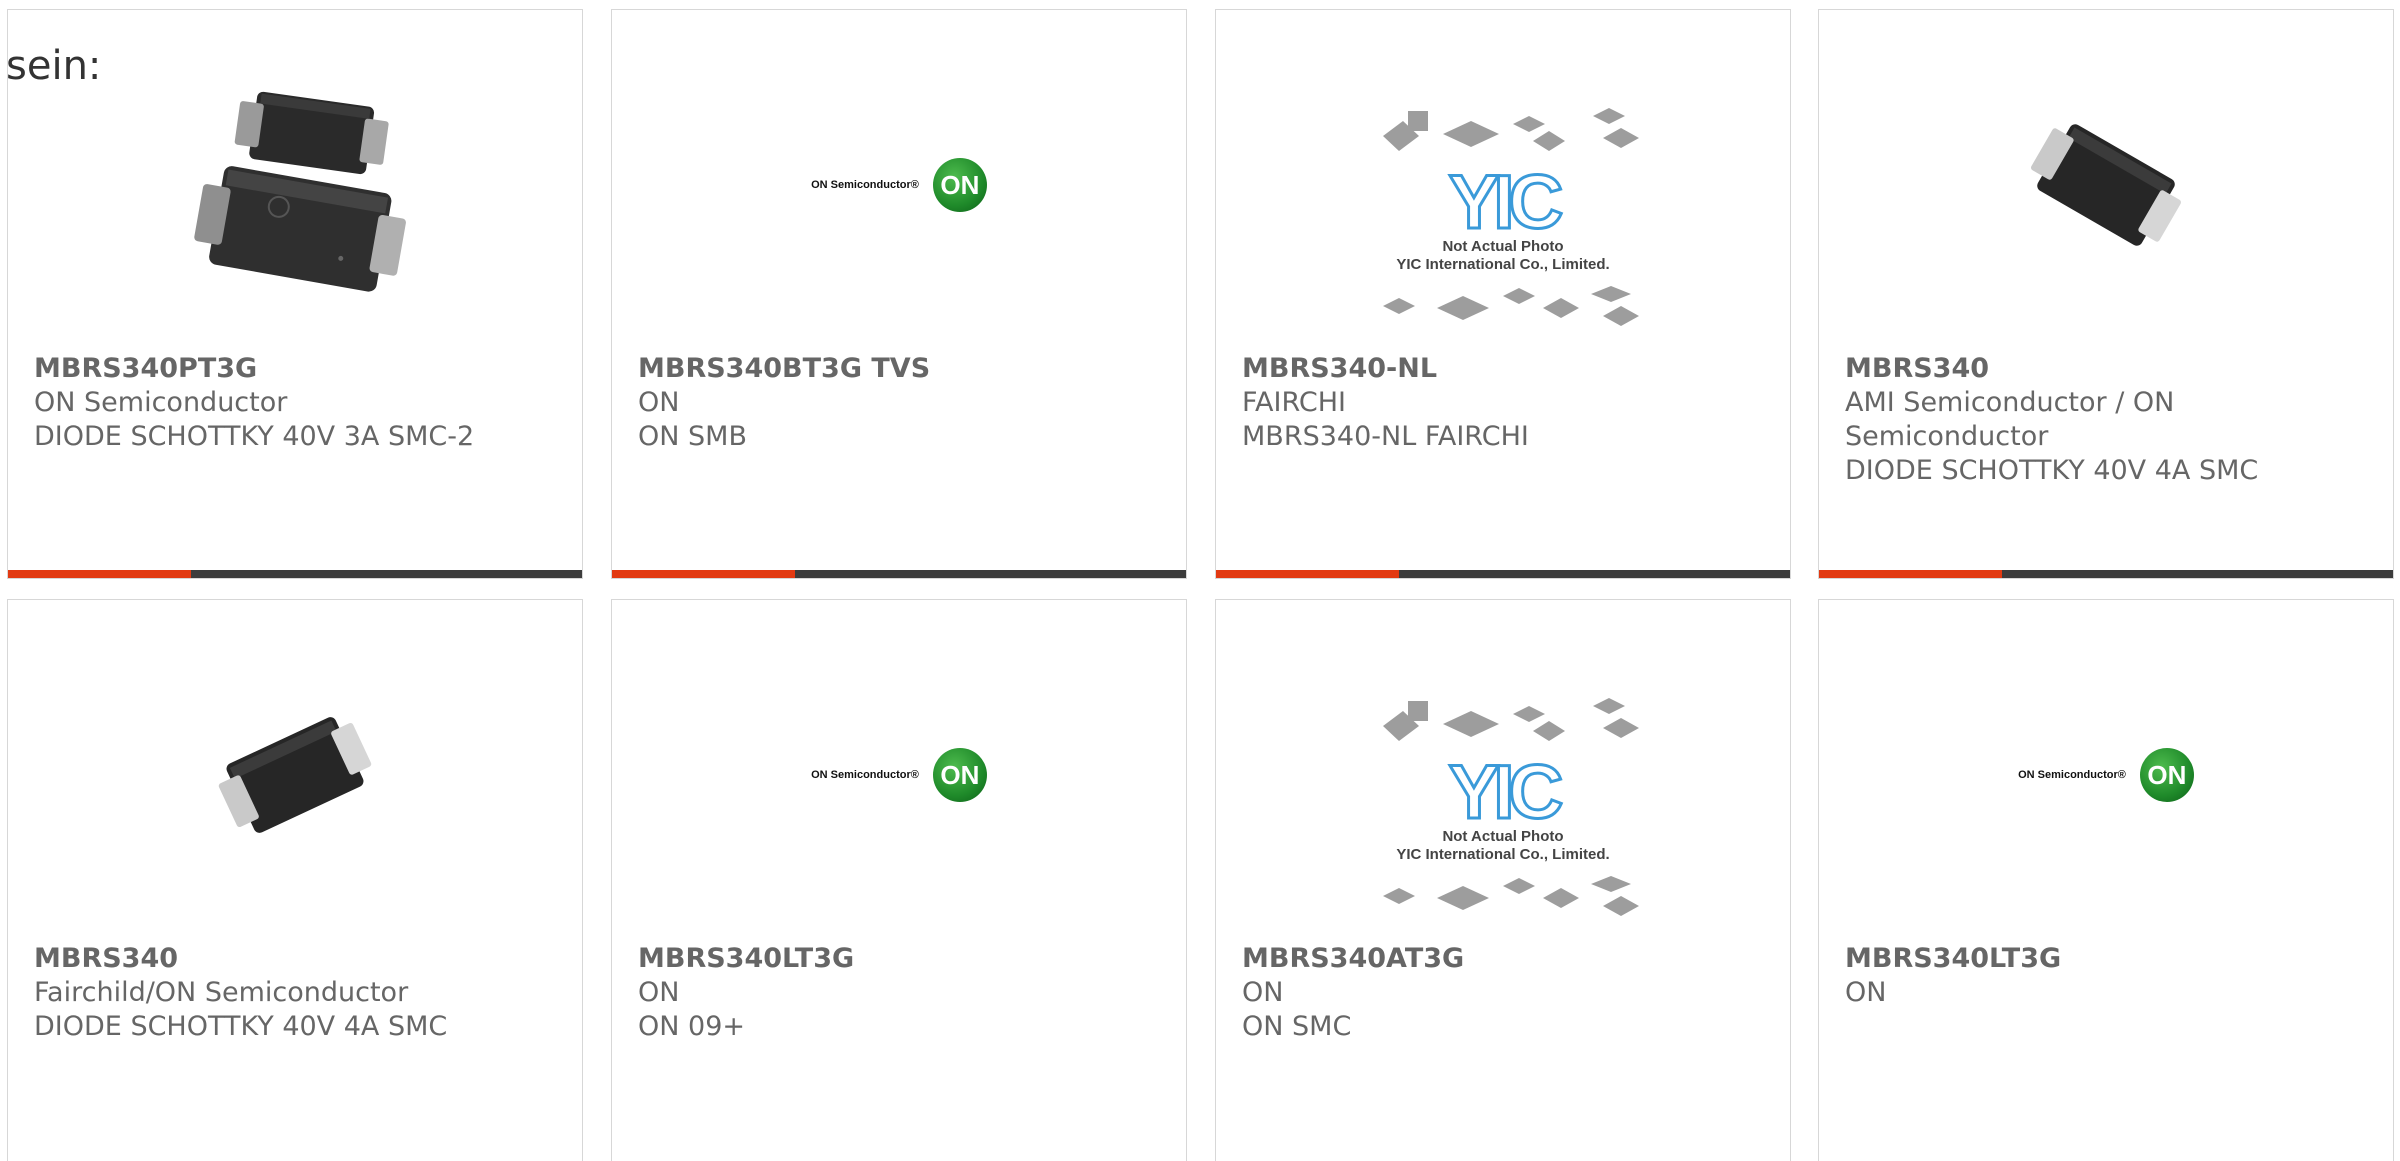  I want to click on description: MBRS340-NL FAIRCHI, so click(1385, 436).